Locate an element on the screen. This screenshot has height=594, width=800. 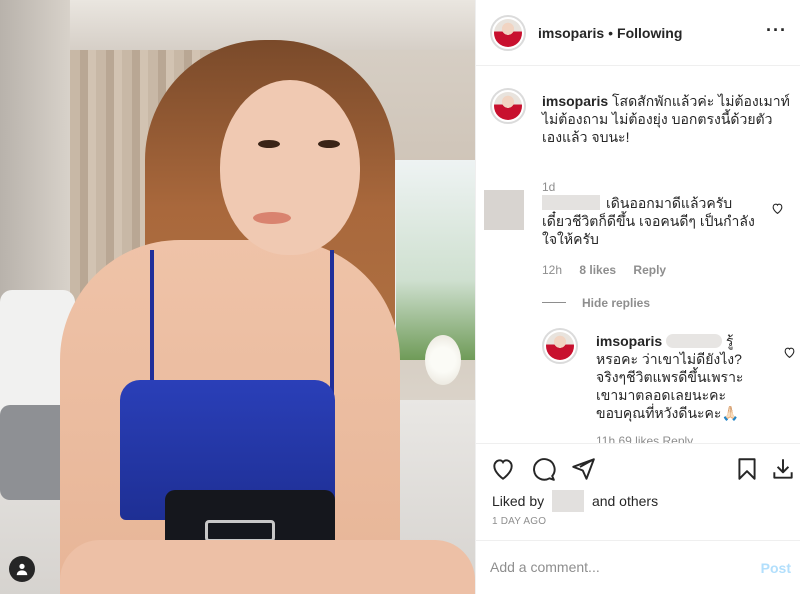
comment-username is located at coordinates (571, 202).